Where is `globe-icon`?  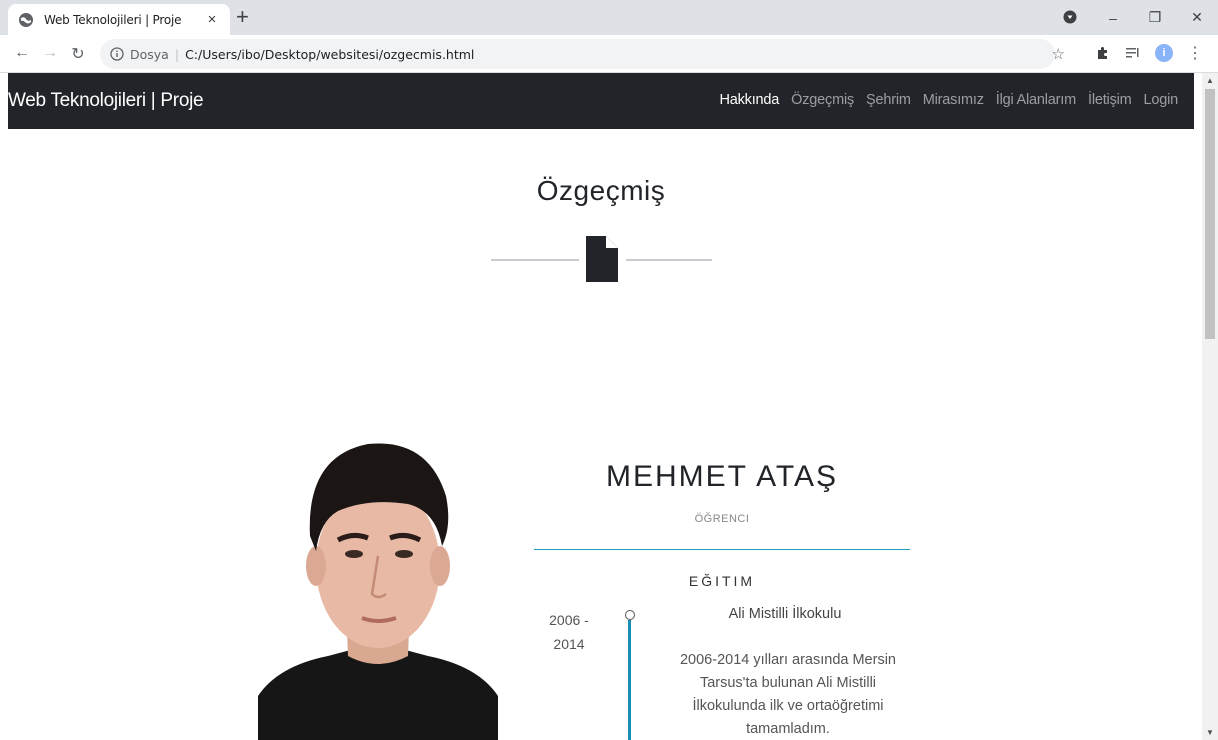 globe-icon is located at coordinates (26, 19).